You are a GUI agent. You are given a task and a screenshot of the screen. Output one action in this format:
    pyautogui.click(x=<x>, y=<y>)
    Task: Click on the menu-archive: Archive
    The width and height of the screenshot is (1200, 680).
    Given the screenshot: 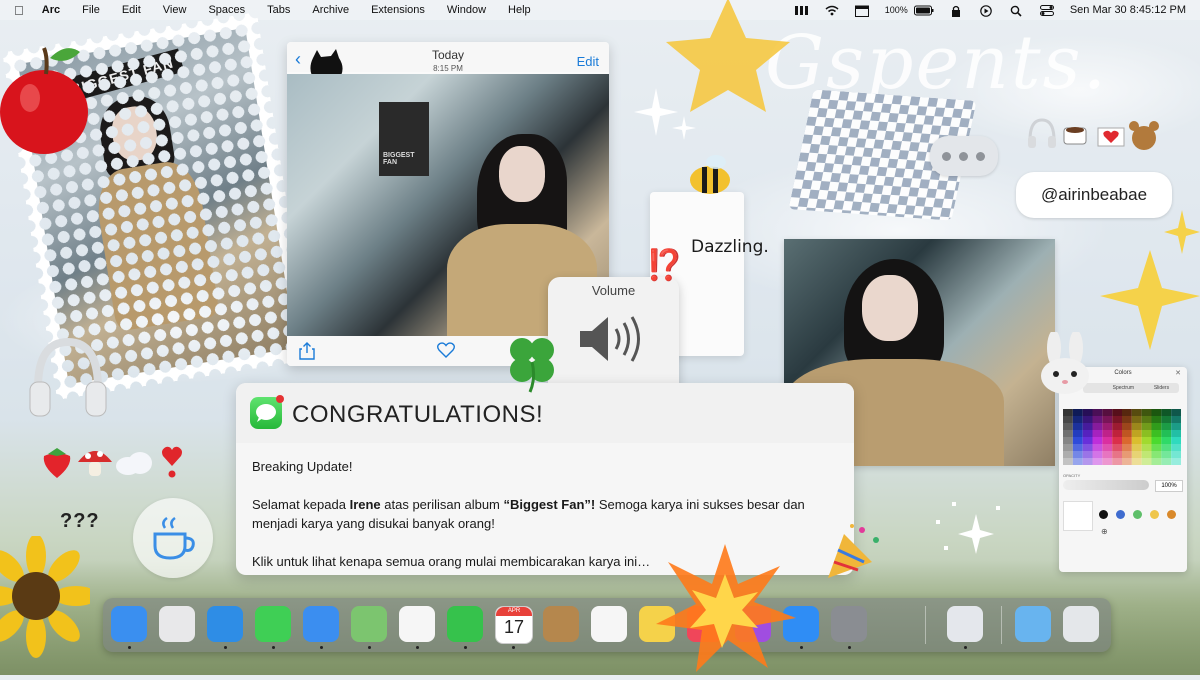 What is the action you would take?
    pyautogui.click(x=330, y=10)
    